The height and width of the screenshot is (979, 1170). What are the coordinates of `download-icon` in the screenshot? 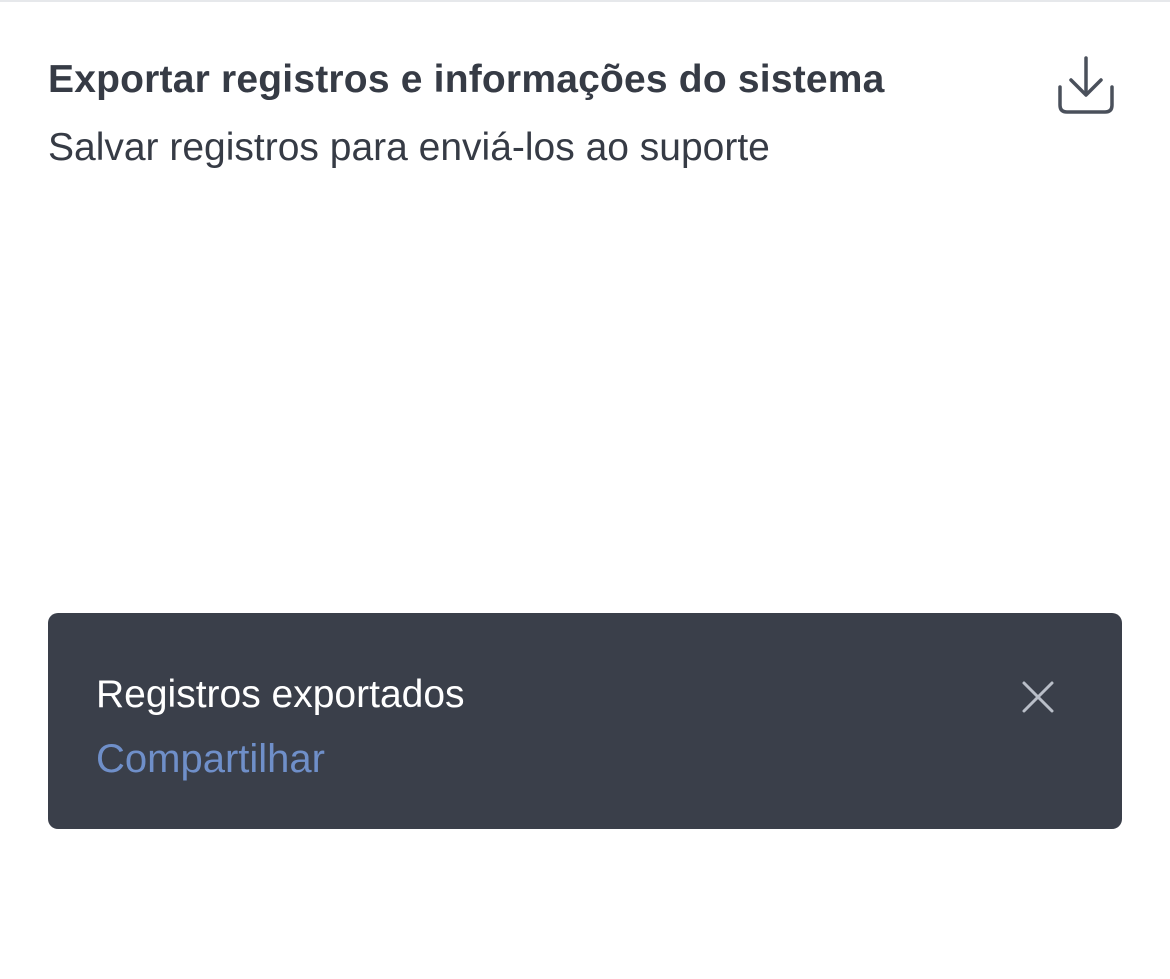 It's located at (1086, 86).